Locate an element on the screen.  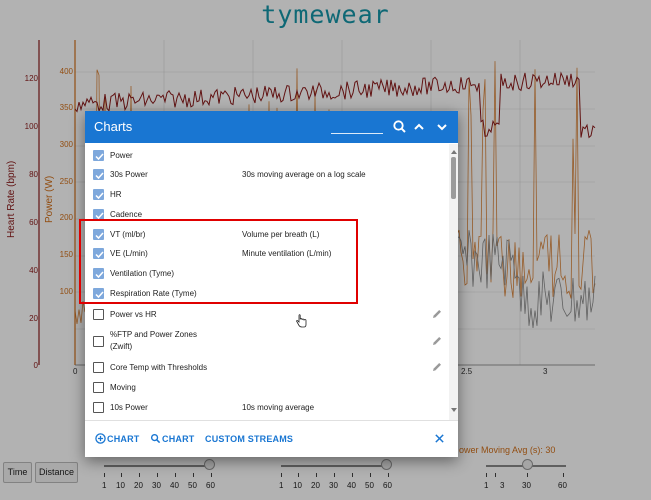
dialog-title: Charts is located at coordinates (113, 126).